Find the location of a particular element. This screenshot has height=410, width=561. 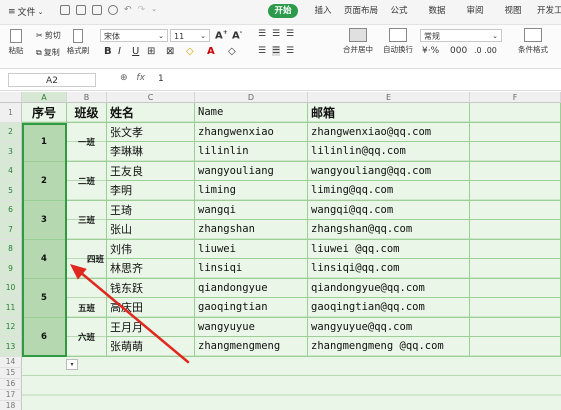

student-pinyin-cell: lilinlin is located at coordinates (251, 152).